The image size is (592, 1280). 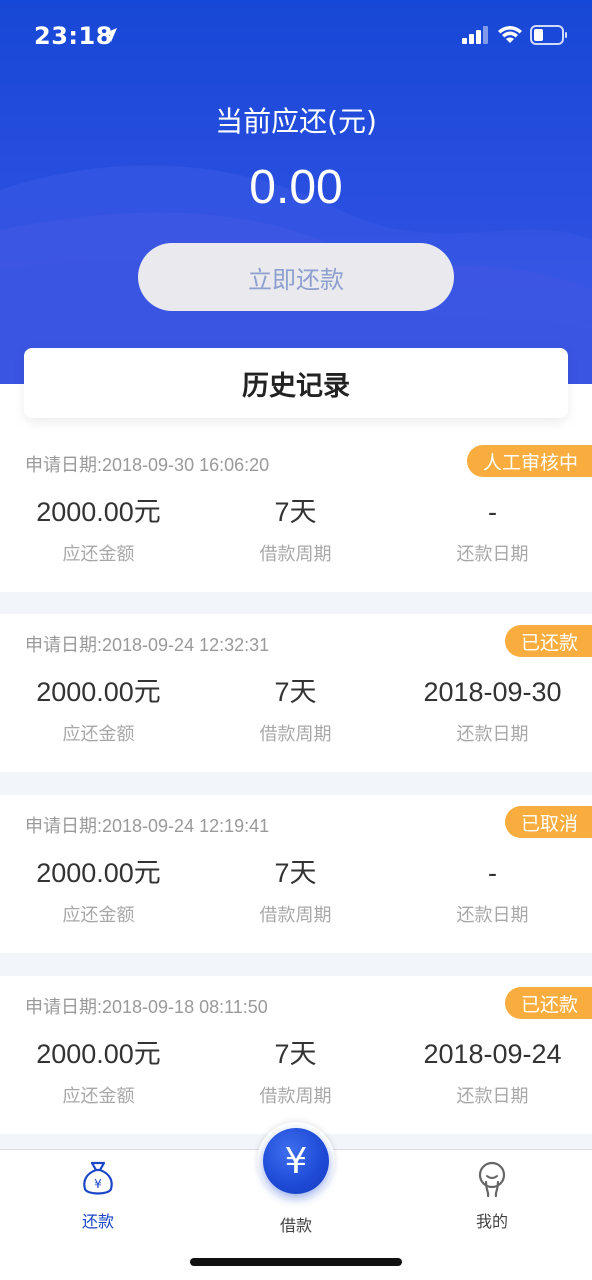 I want to click on tab-mine-label: 我的, so click(x=491, y=1221).